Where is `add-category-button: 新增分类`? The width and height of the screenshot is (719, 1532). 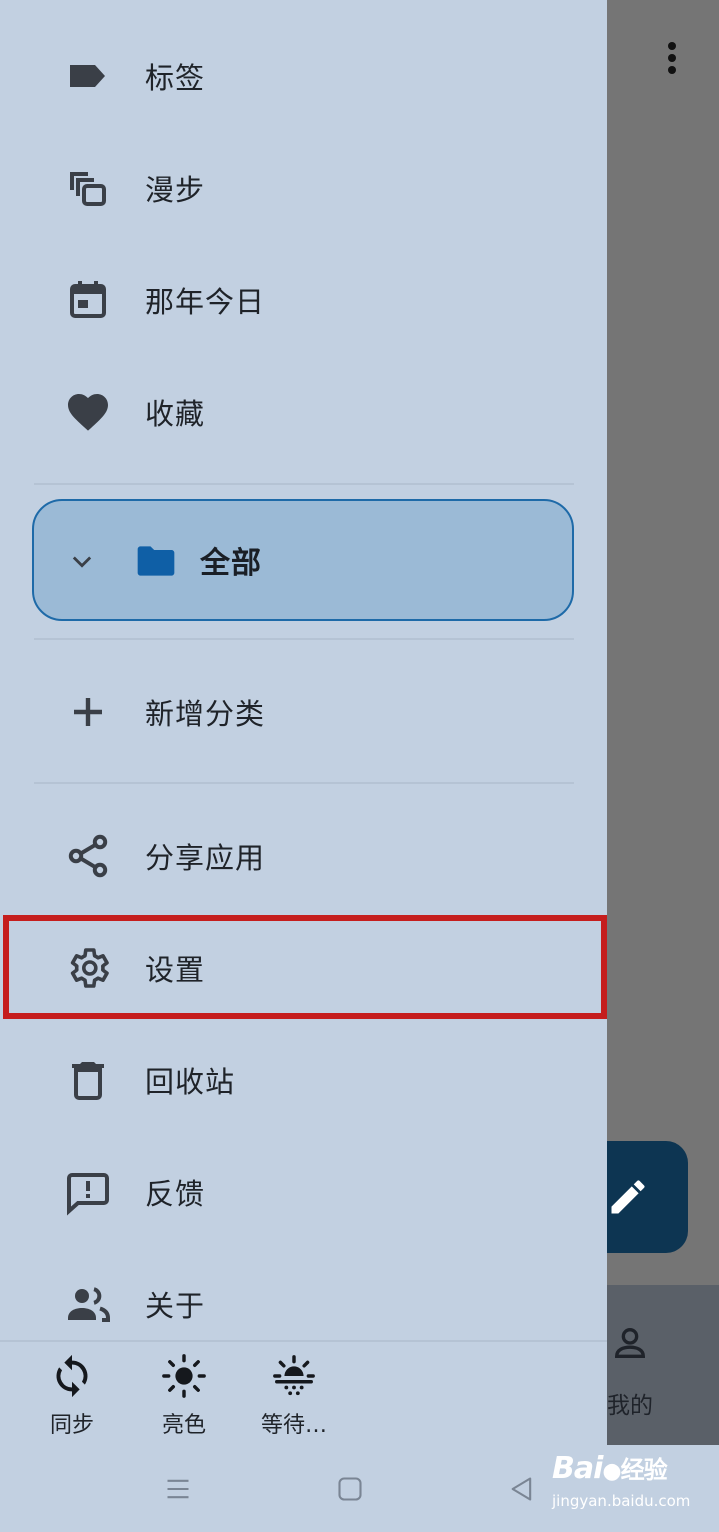
add-category-button: 新增分类 is located at coordinates (303, 712).